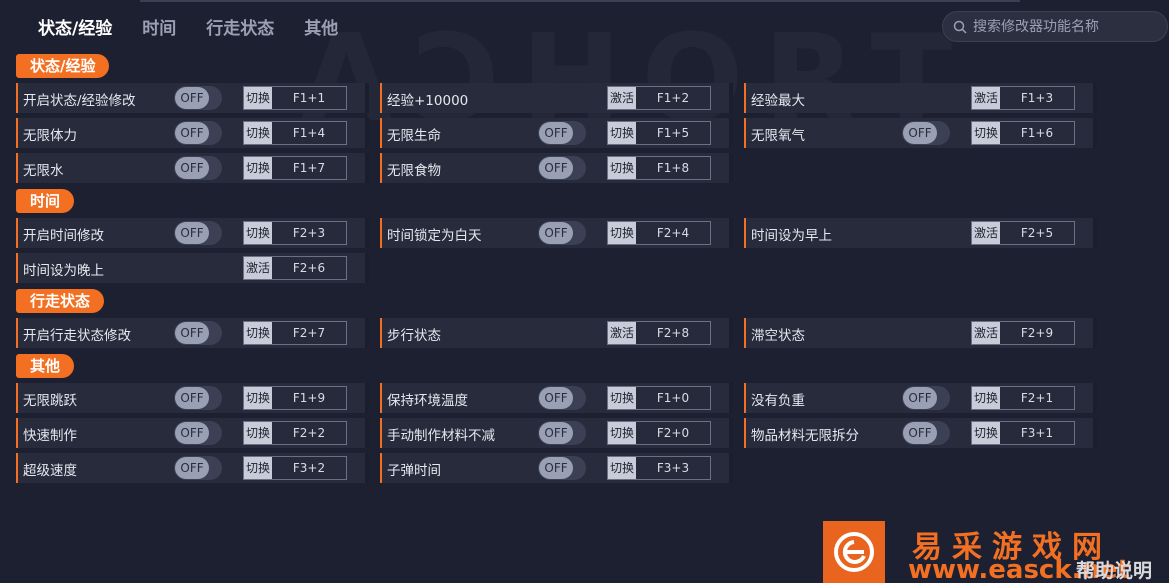  I want to click on hotkey-field: 切换 F2+4, so click(659, 233).